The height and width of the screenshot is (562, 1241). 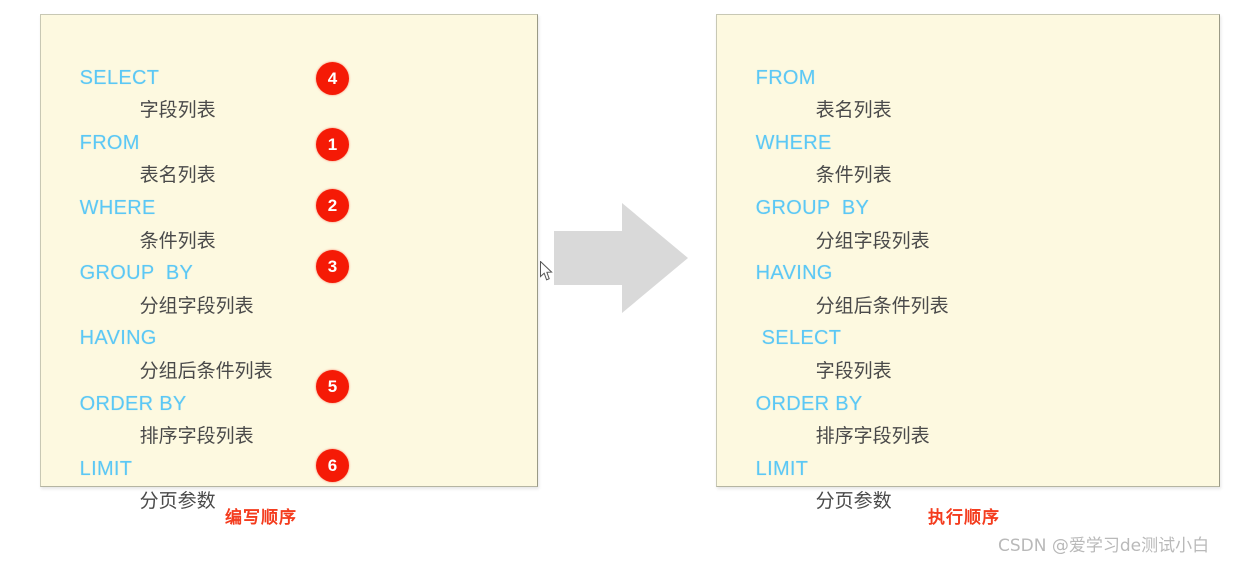 I want to click on order-badge-group-by: 3, so click(x=332, y=266).